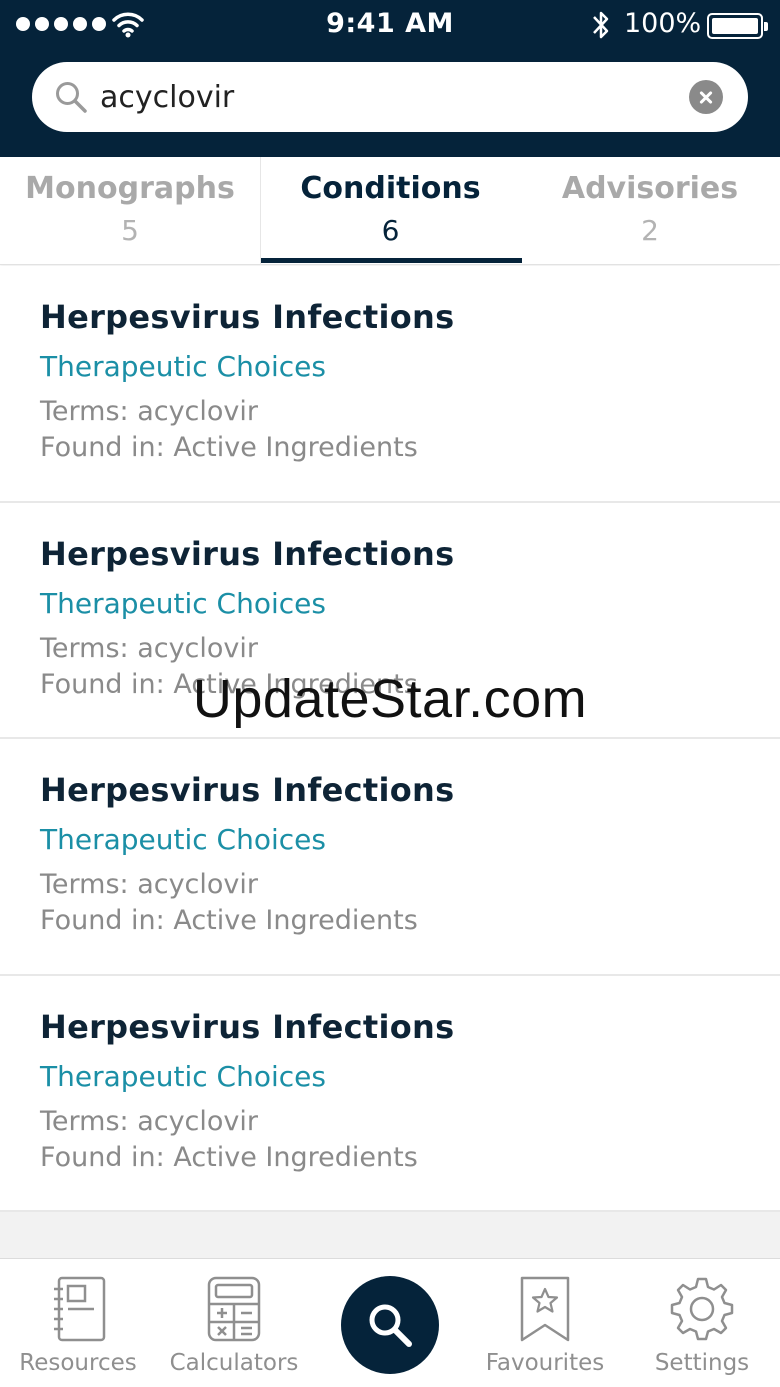  I want to click on tab-count: 5, so click(130, 230).